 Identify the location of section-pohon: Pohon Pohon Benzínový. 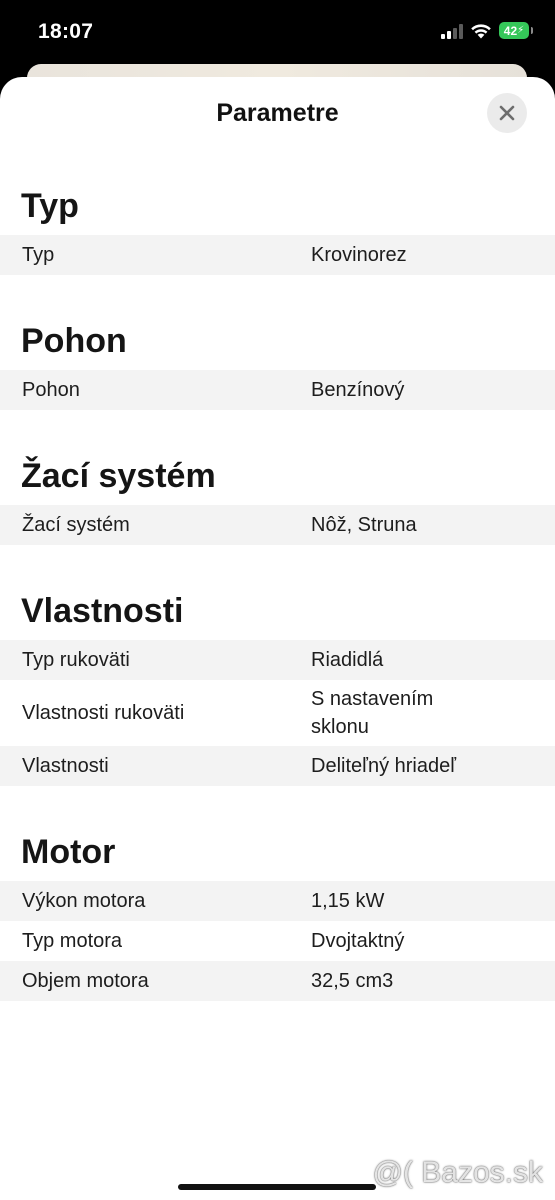
(277, 361).